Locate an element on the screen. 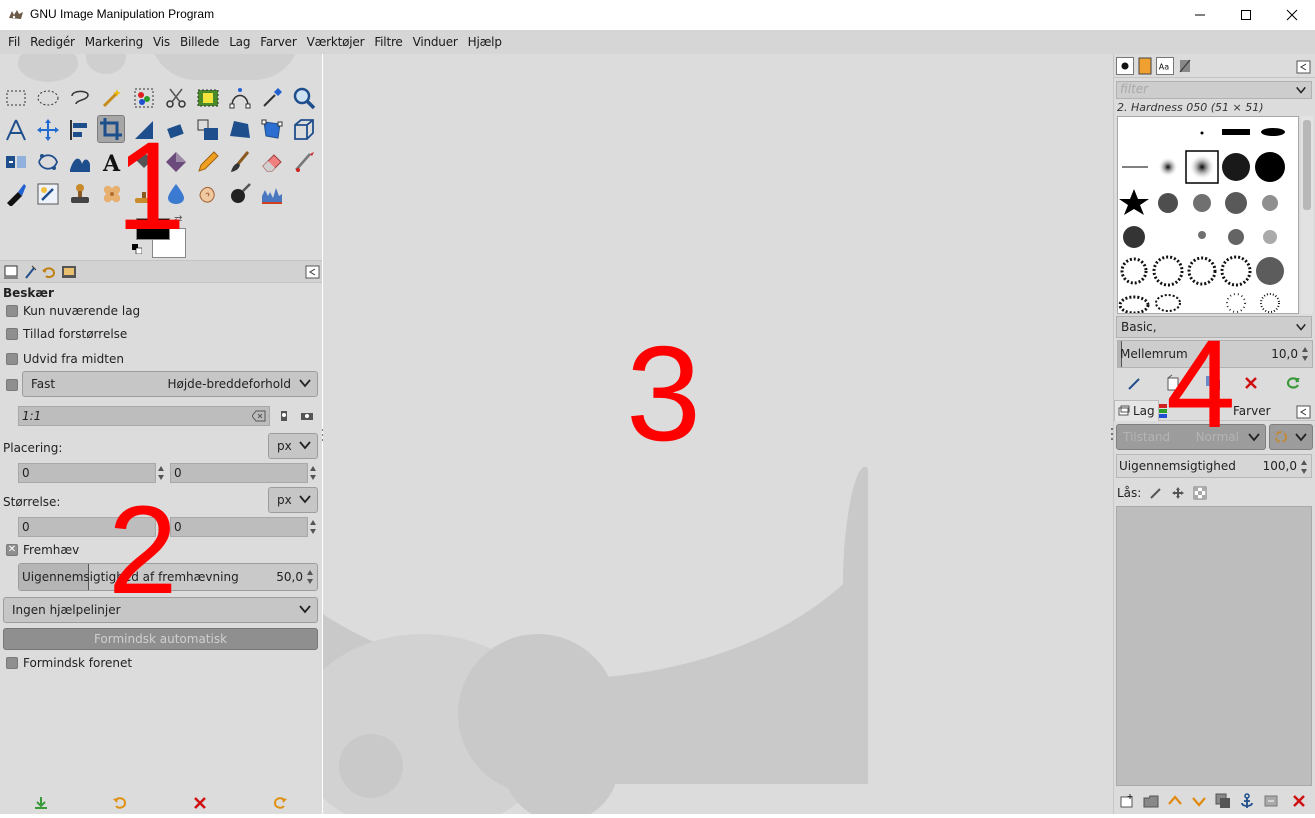  measure-tool is located at coordinates (16, 130).